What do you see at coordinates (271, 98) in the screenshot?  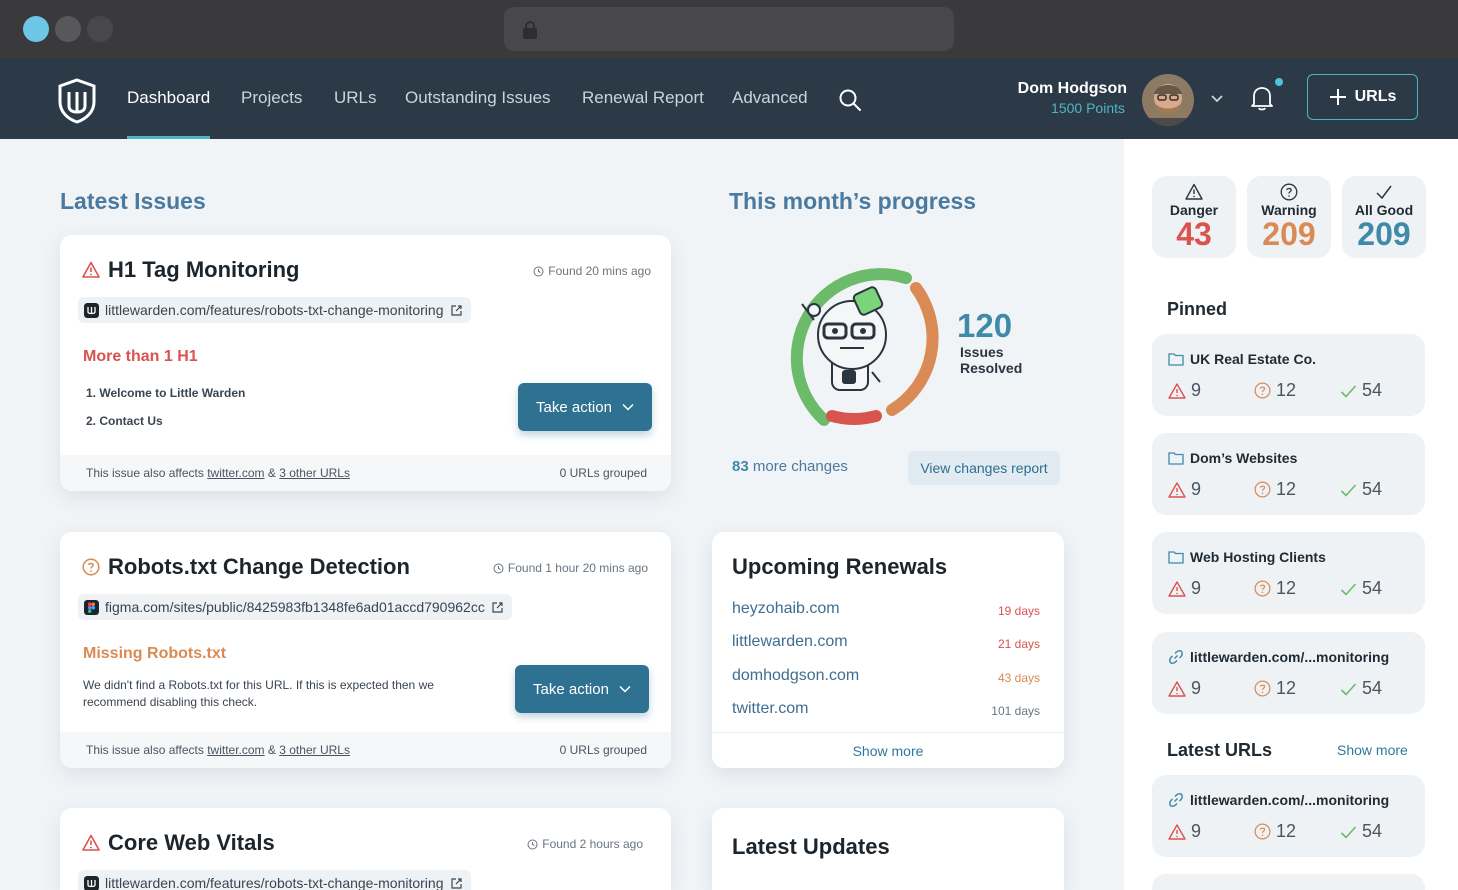 I see `nav-projects: Projects` at bounding box center [271, 98].